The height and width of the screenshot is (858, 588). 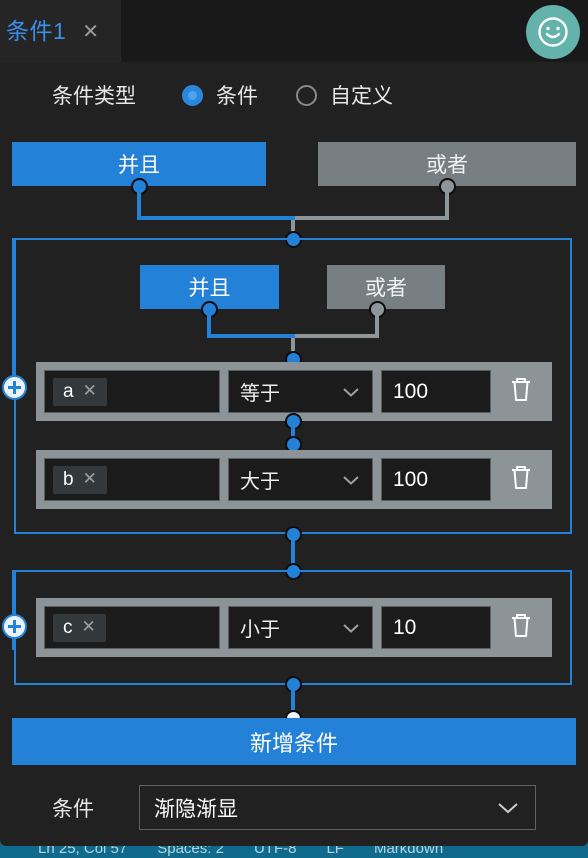 I want to click on condition-row-3: c ✕ 小于 10, so click(x=294, y=627).